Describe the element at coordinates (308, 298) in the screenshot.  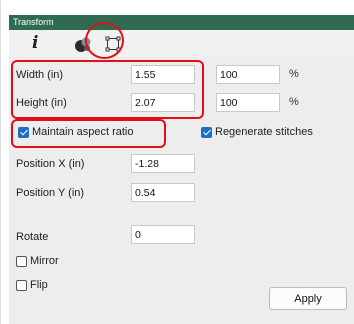
I see `apply-button: Apply` at that location.